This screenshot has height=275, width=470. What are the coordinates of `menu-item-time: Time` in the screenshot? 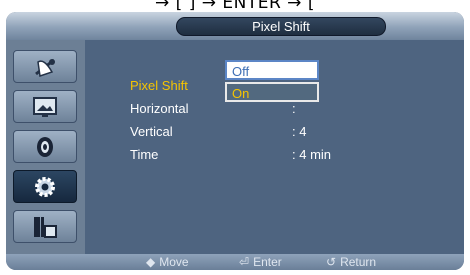 It's located at (144, 154).